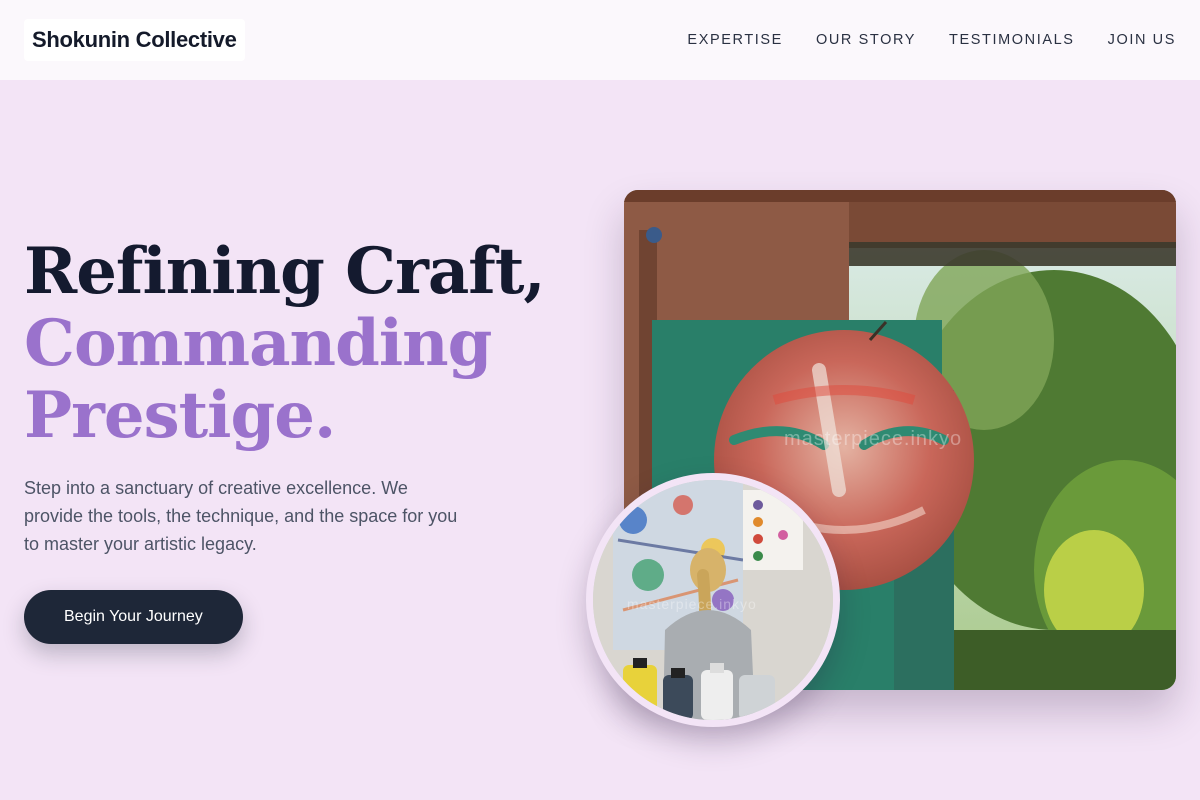 The image size is (1200, 800). What do you see at coordinates (285, 271) in the screenshot?
I see `headline-line-1: Refining Craft,` at bounding box center [285, 271].